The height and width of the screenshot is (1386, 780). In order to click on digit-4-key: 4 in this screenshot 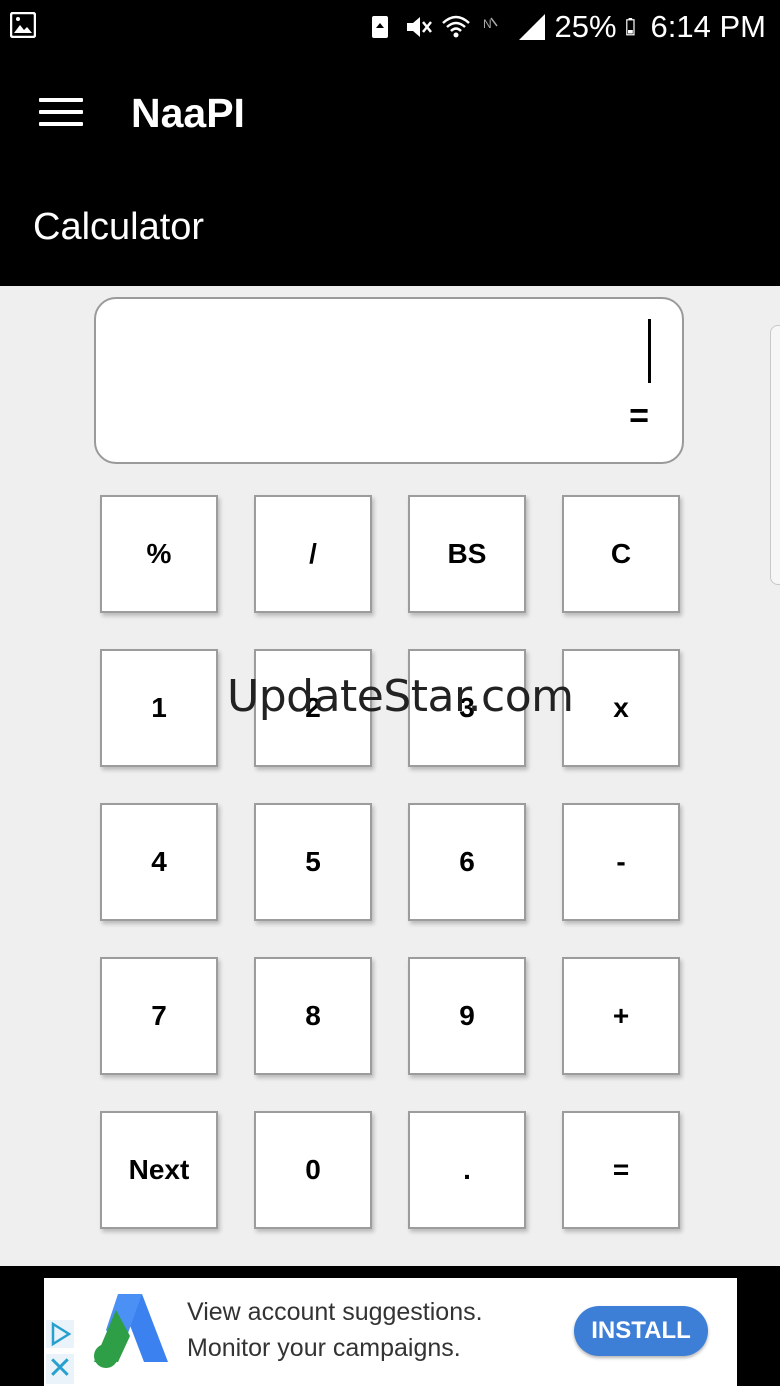, I will do `click(159, 862)`.